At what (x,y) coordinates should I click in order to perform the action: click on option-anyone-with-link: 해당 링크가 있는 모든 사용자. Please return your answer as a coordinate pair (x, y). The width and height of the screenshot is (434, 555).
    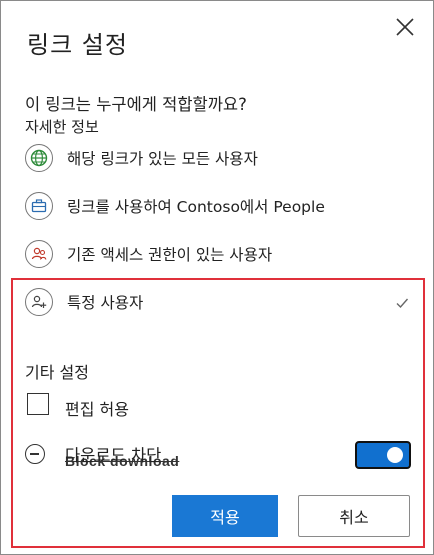
    Looking at the image, I should click on (141, 158).